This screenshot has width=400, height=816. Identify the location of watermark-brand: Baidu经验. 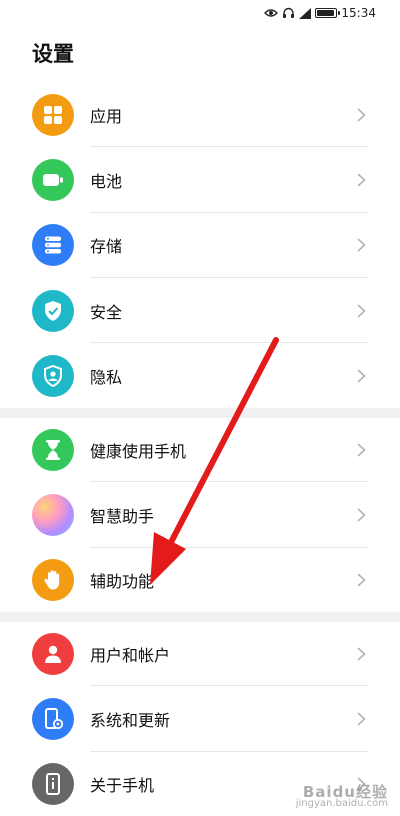
(345, 792).